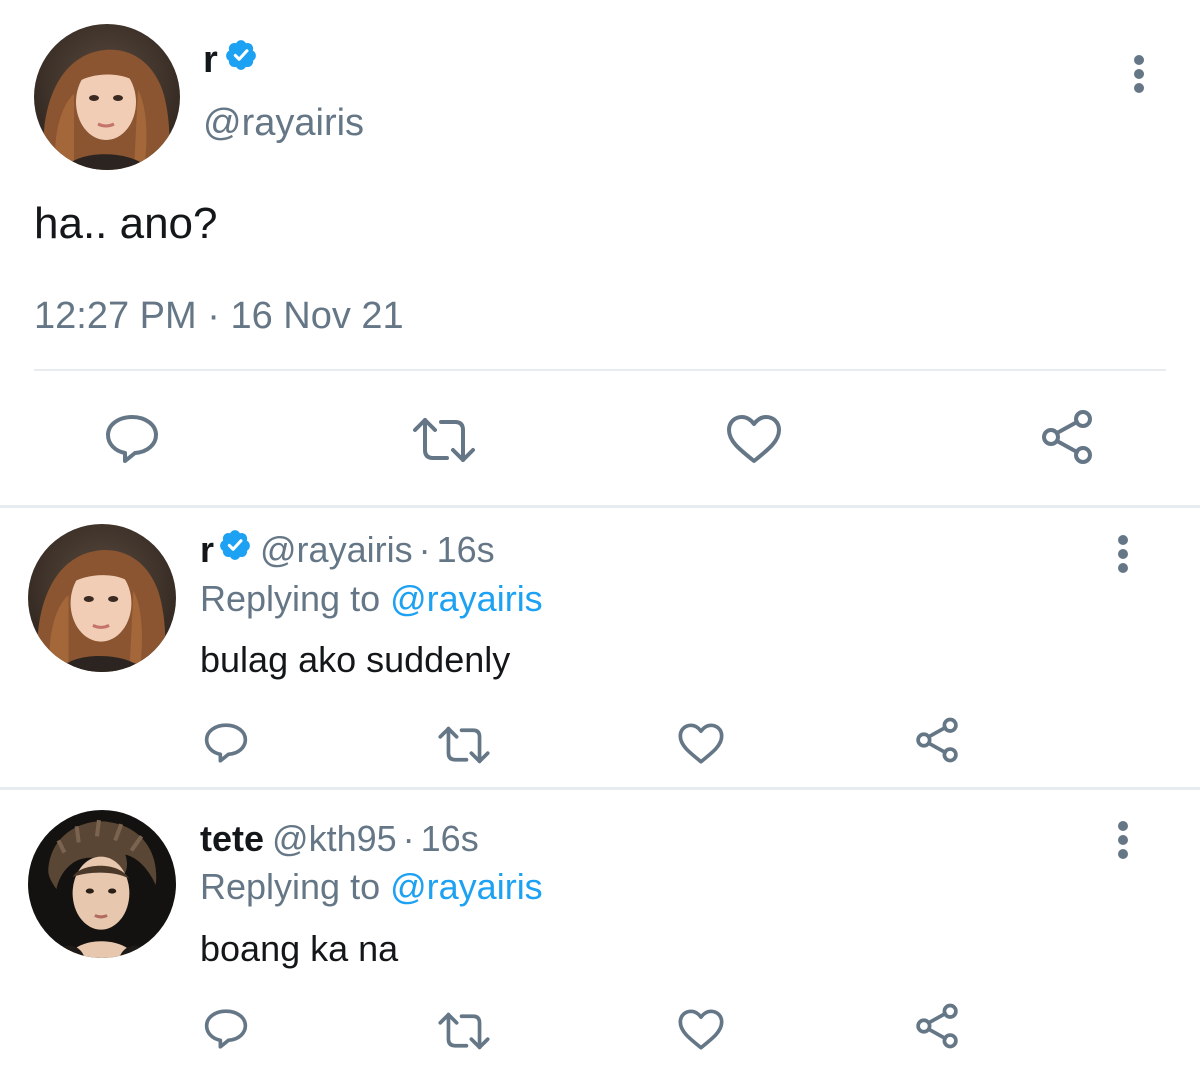  What do you see at coordinates (317, 316) in the screenshot?
I see `tweet-date: 16 Nov 21` at bounding box center [317, 316].